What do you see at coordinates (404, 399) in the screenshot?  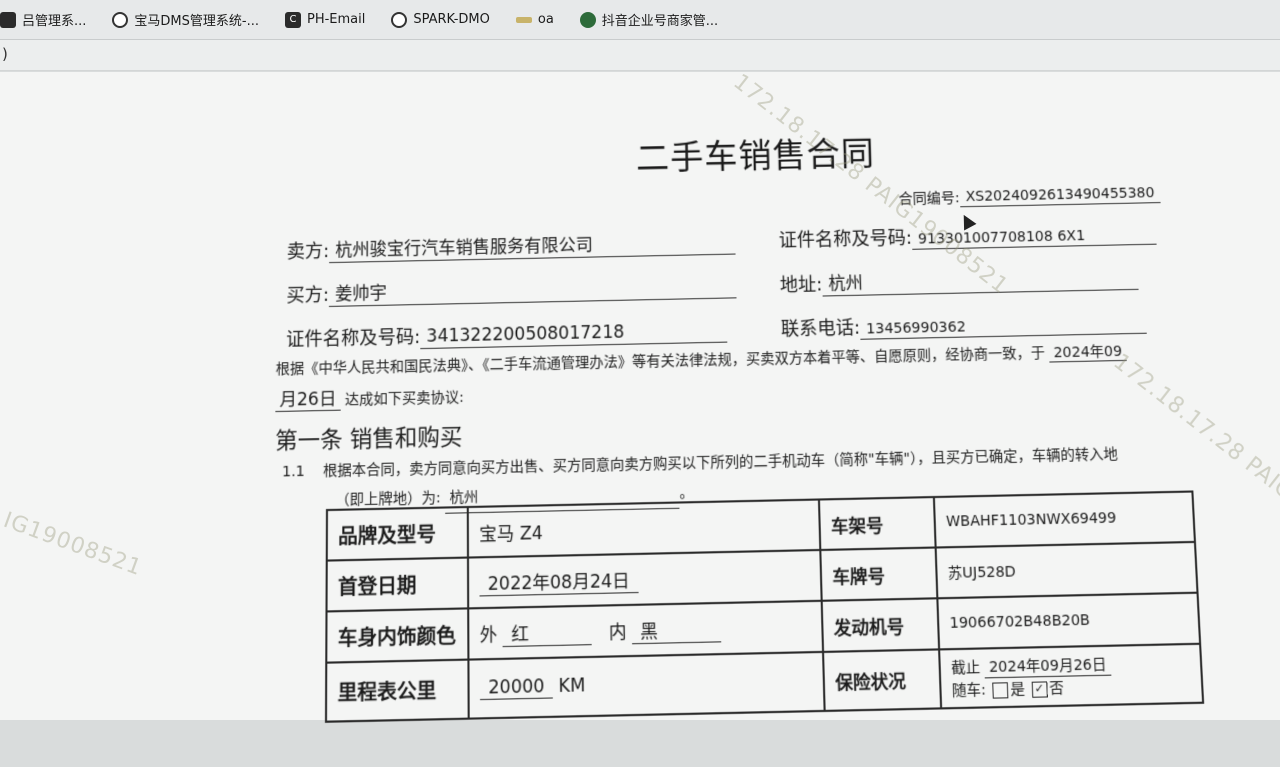 I see `intro-end: 达成如下买卖协议:` at bounding box center [404, 399].